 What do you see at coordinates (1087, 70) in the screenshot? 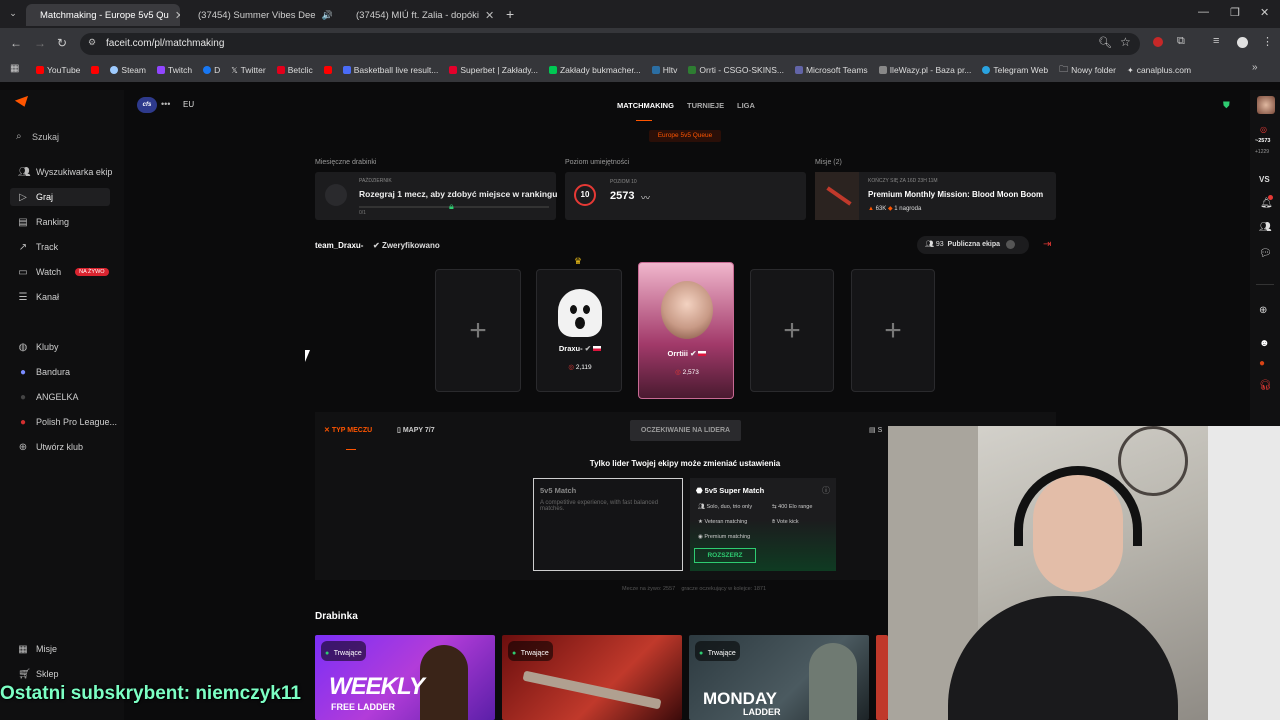
I see `bookmark: 🗀 Nowy folder` at bounding box center [1087, 70].